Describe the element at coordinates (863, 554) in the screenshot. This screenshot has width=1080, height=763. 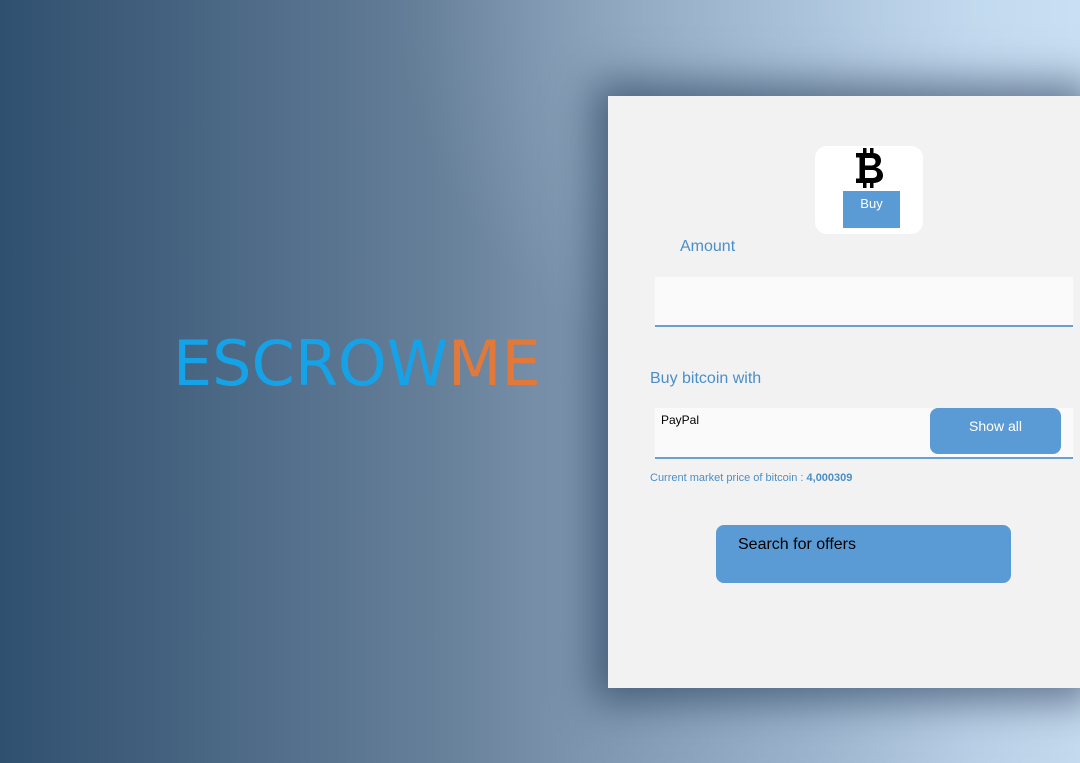
I see `search-offers-button: Search for offers` at that location.